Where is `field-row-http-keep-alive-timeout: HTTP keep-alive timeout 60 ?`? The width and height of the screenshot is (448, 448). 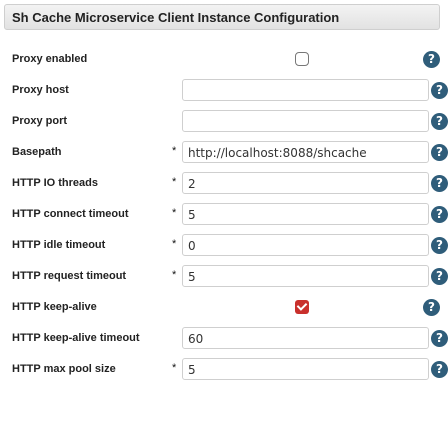
field-row-http-keep-alive-timeout: HTTP keep-alive timeout 60 ? is located at coordinates (224, 339).